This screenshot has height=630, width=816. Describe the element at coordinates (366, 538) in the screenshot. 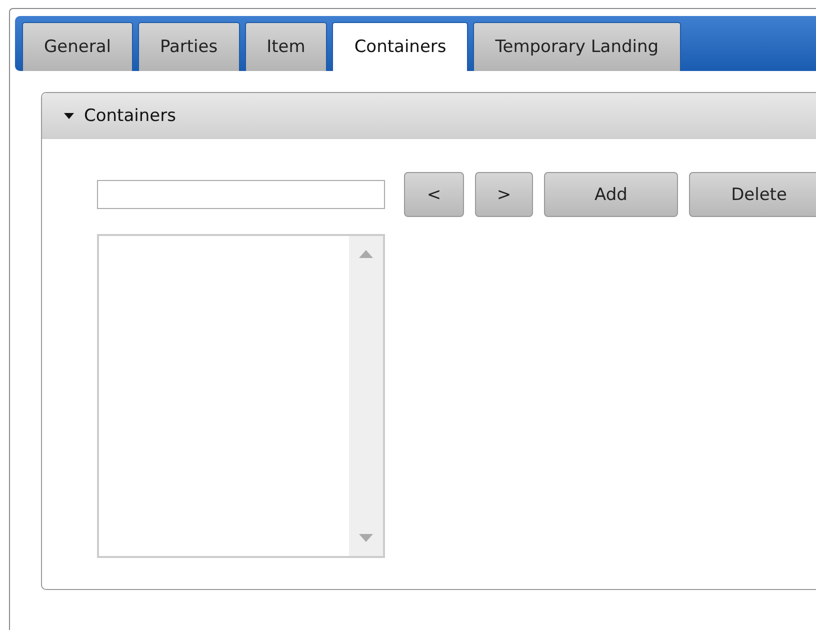

I see `scroll-down-icon` at that location.